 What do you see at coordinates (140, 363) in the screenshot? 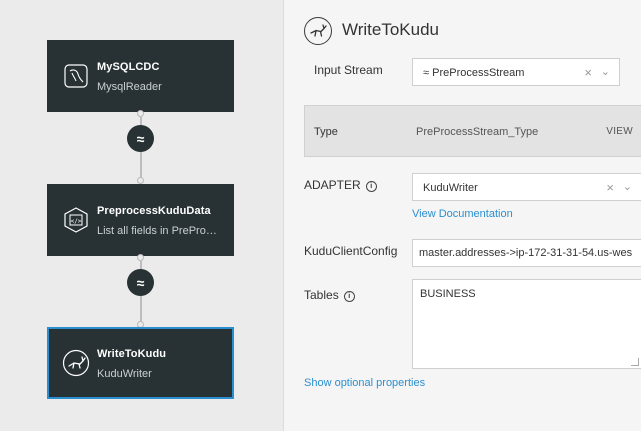
I see `flow-node-writetokudu: WriteToKudu KuduWriter` at bounding box center [140, 363].